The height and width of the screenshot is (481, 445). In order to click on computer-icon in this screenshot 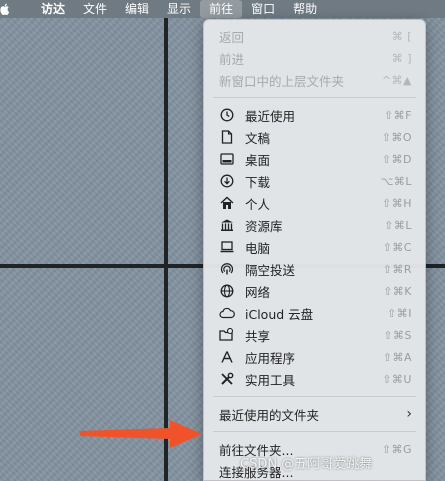, I will do `click(227, 247)`.